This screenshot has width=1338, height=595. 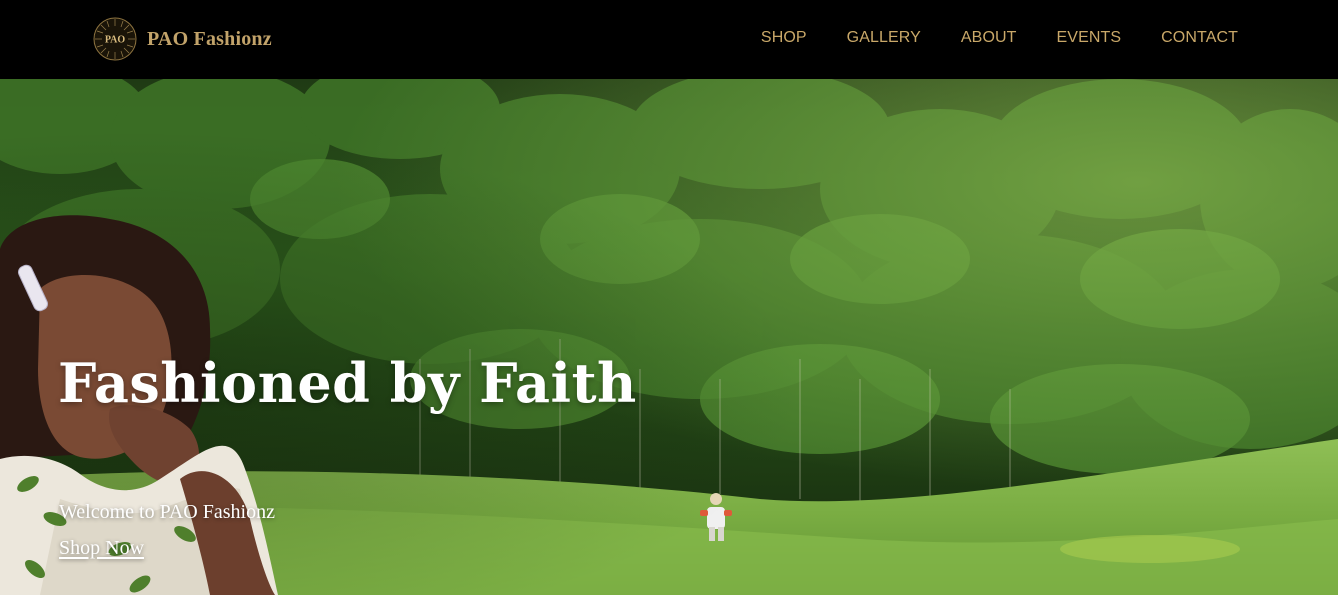 I want to click on brand-logo-icon: PAO, so click(x=115, y=39).